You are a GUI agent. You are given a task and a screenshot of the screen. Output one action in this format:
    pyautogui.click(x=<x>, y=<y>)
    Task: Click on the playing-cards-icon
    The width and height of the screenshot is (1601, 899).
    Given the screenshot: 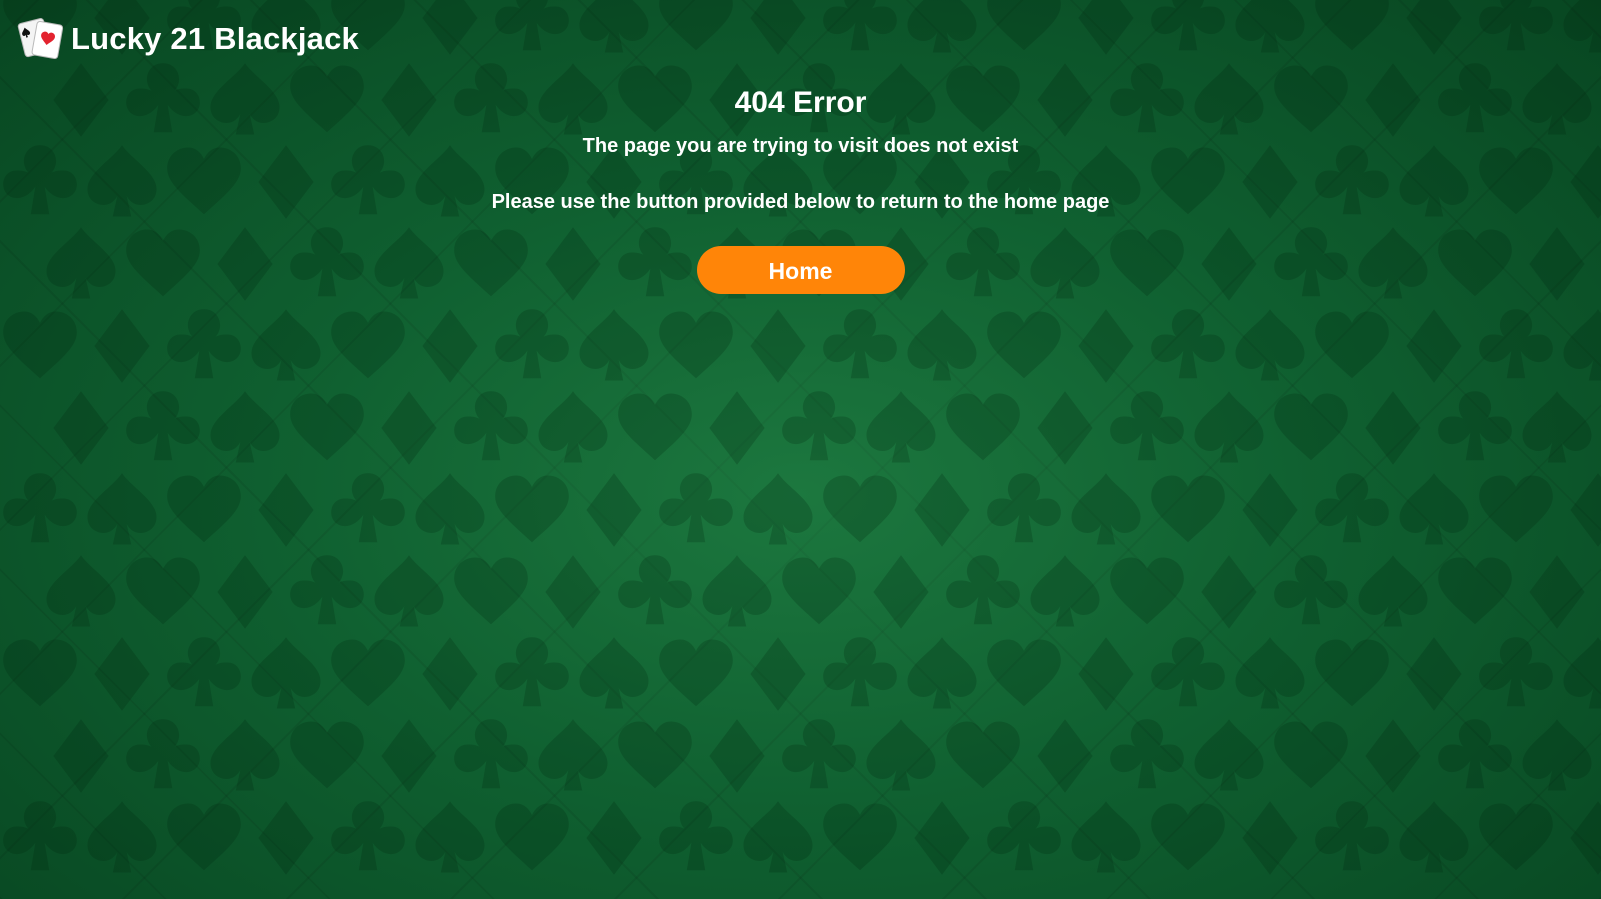 What is the action you would take?
    pyautogui.click(x=41, y=39)
    